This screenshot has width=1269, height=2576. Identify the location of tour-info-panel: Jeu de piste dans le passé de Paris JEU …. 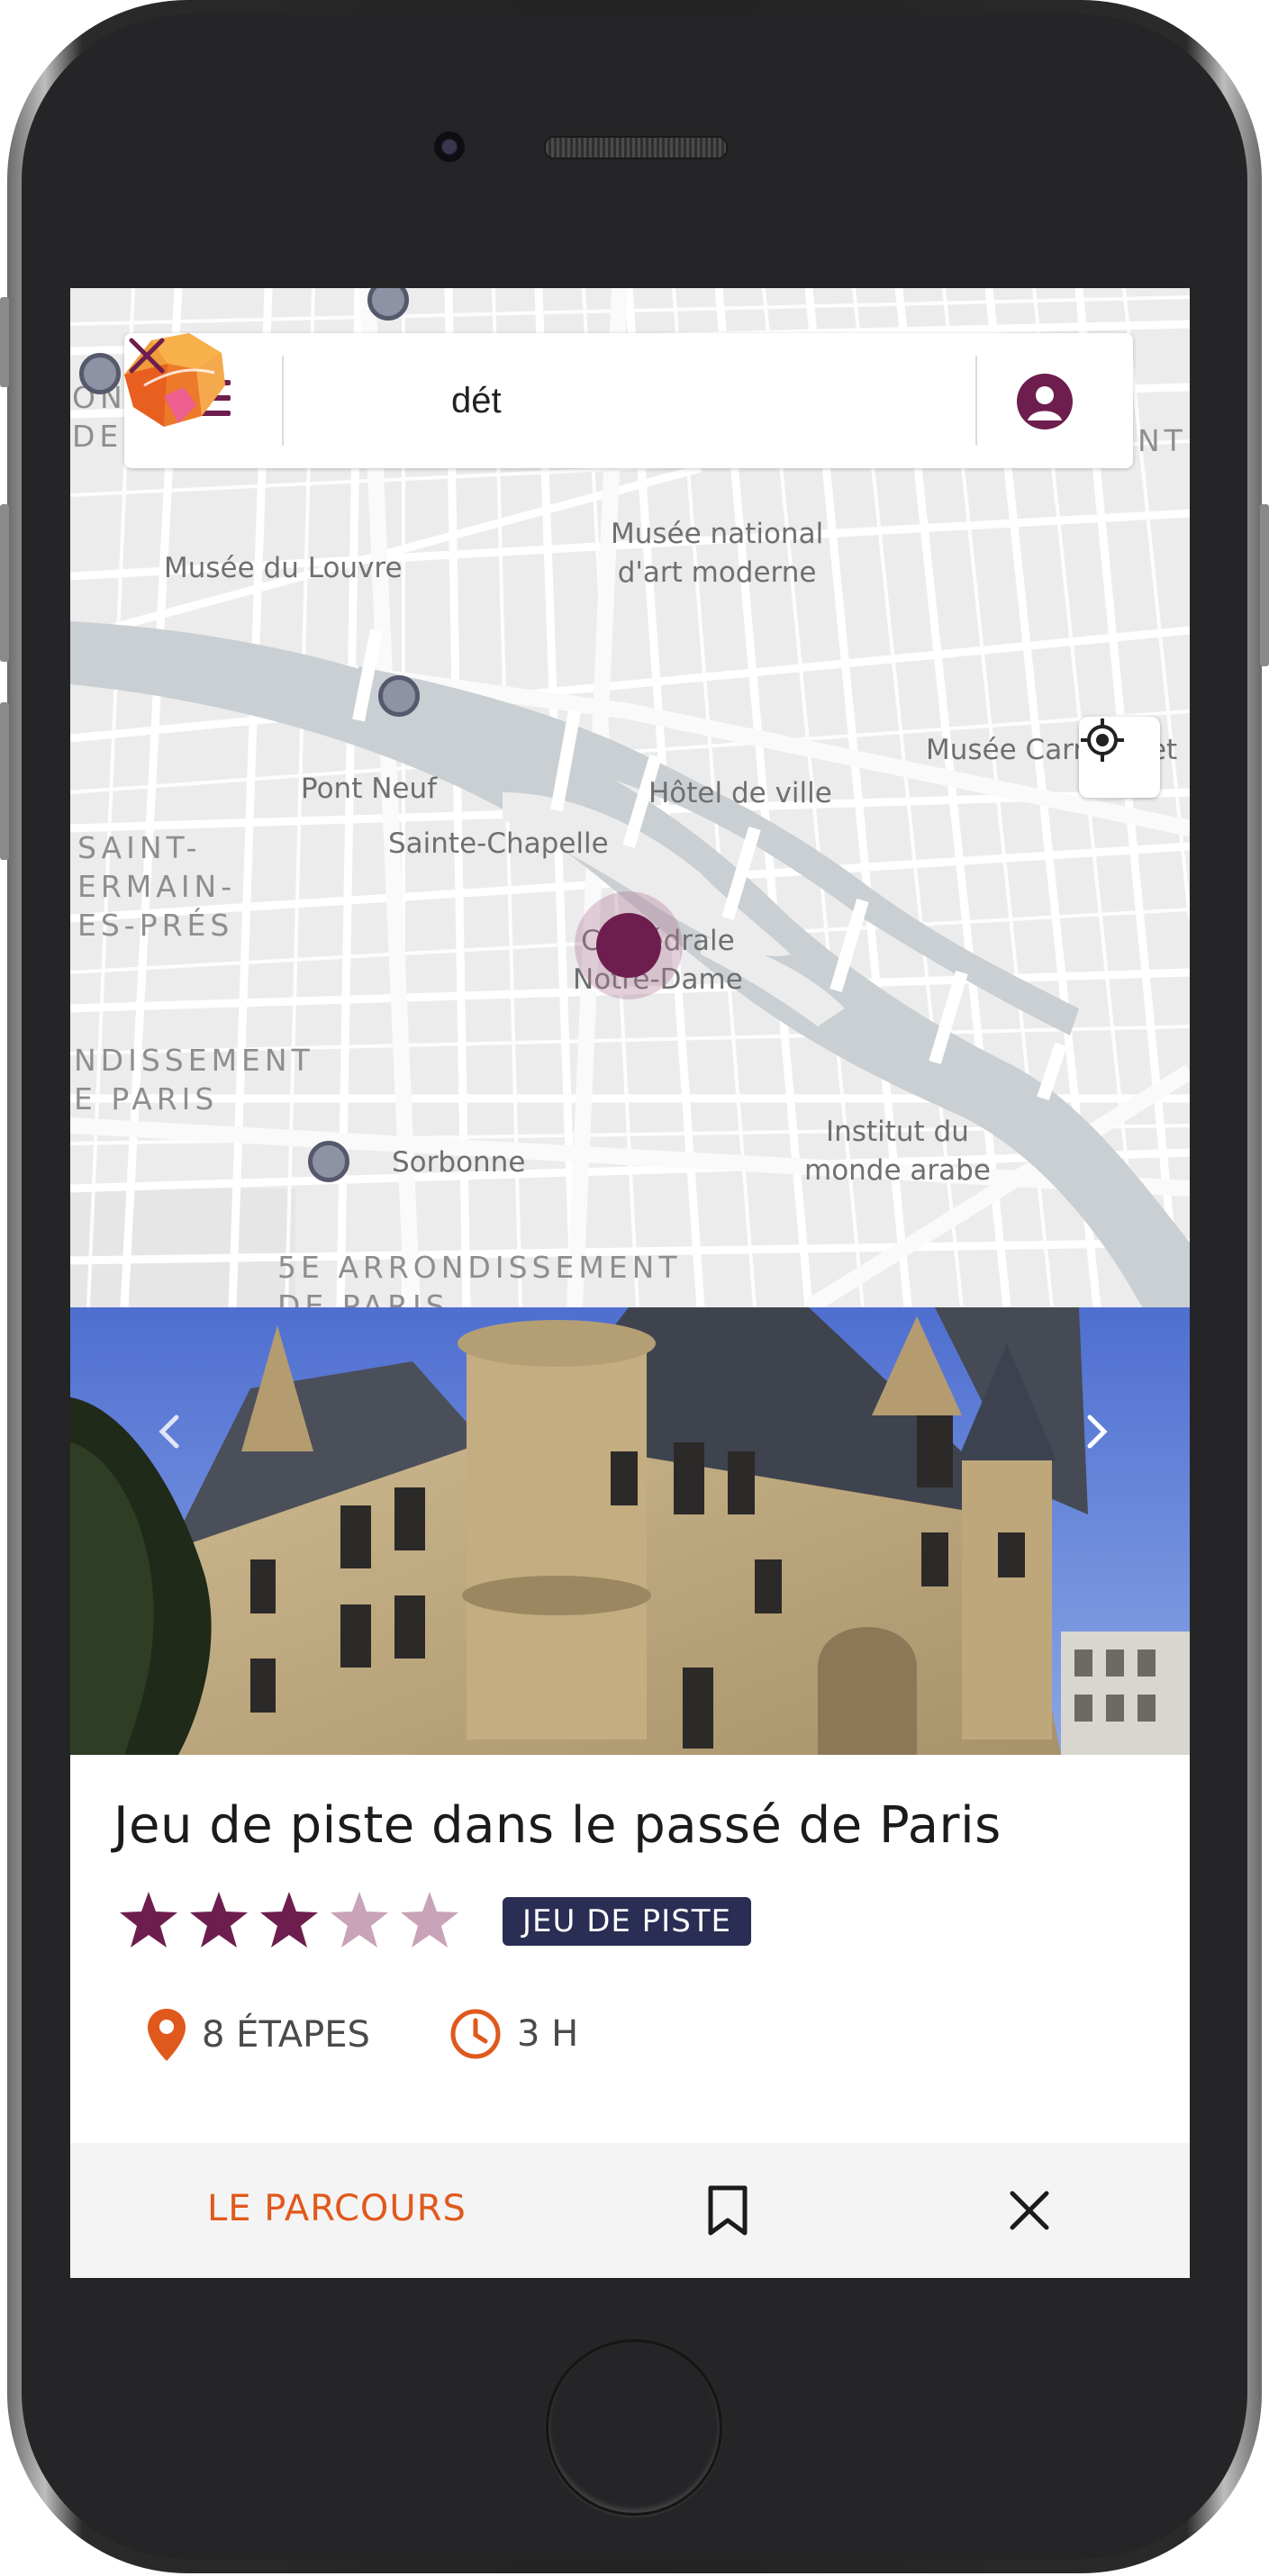
(630, 1949).